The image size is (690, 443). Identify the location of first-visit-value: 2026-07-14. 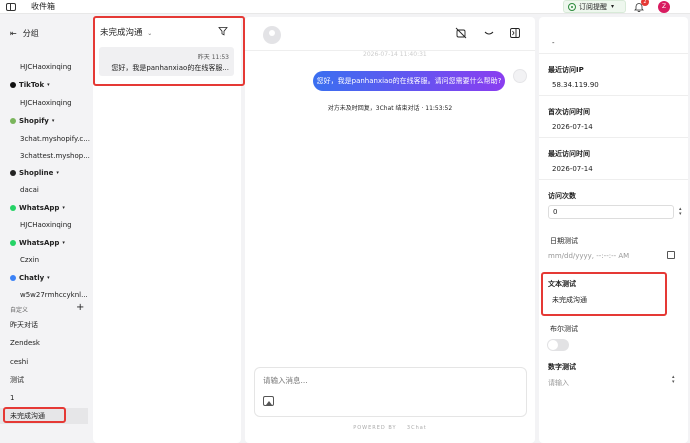
(572, 127).